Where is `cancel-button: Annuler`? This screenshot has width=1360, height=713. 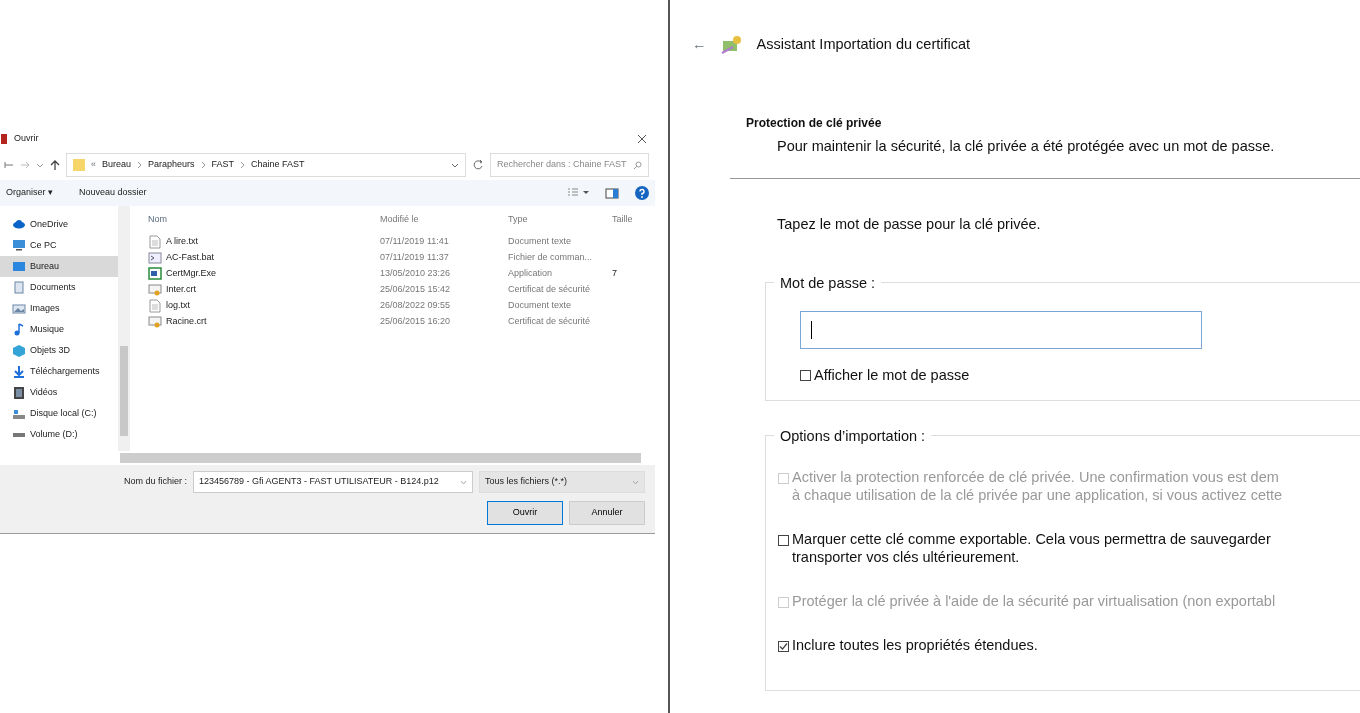
cancel-button: Annuler is located at coordinates (607, 513).